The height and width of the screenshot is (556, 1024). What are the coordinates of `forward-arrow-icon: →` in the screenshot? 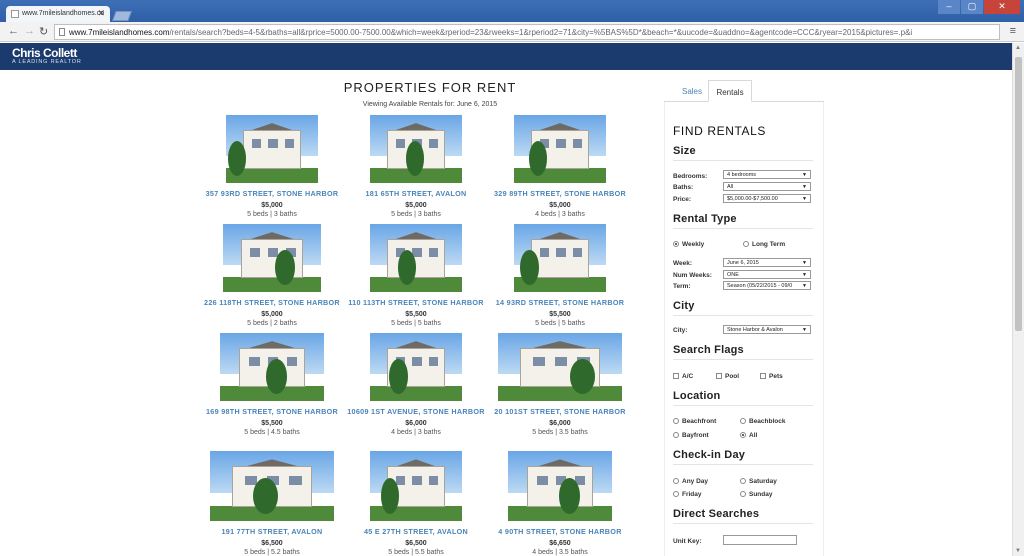 It's located at (29, 31).